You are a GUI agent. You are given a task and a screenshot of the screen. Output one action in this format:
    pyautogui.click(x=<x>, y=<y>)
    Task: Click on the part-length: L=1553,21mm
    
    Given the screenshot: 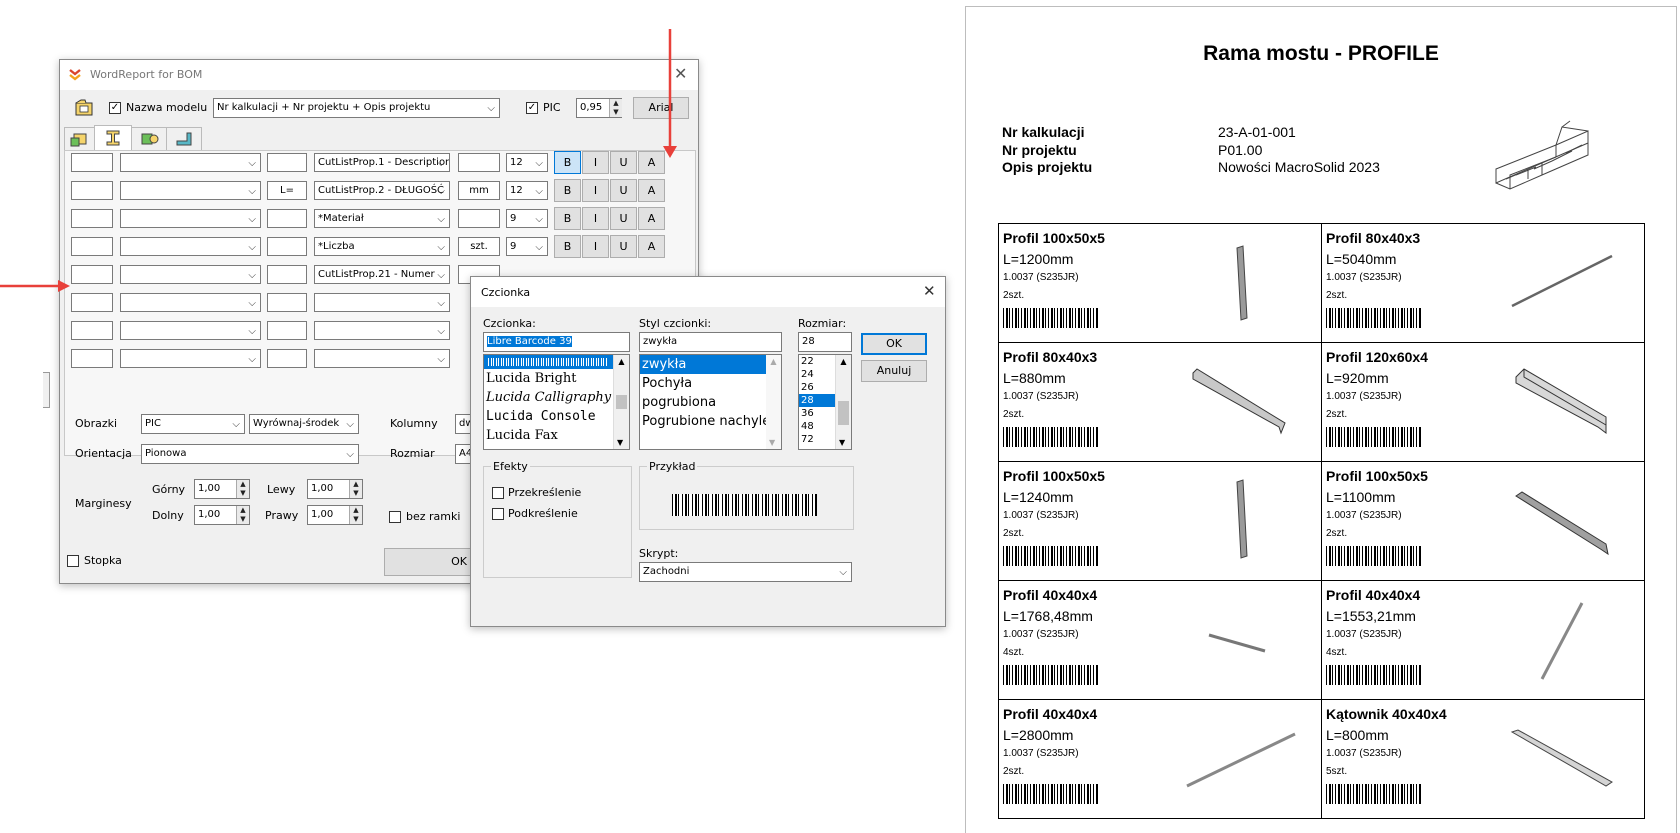 What is the action you would take?
    pyautogui.click(x=1371, y=616)
    